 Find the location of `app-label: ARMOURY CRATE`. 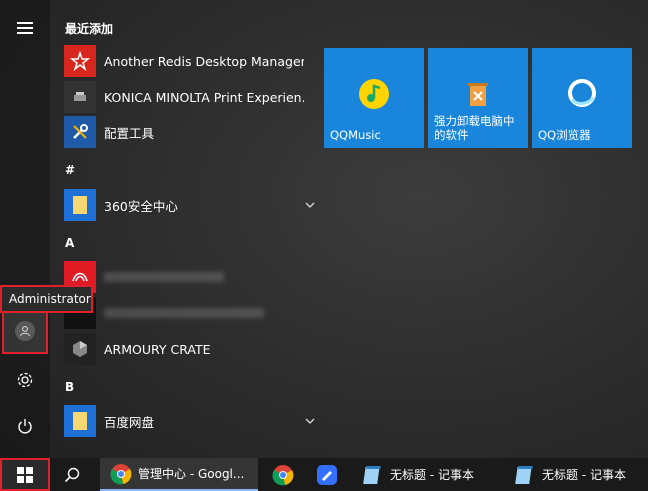

app-label: ARMOURY CRATE is located at coordinates (157, 349).